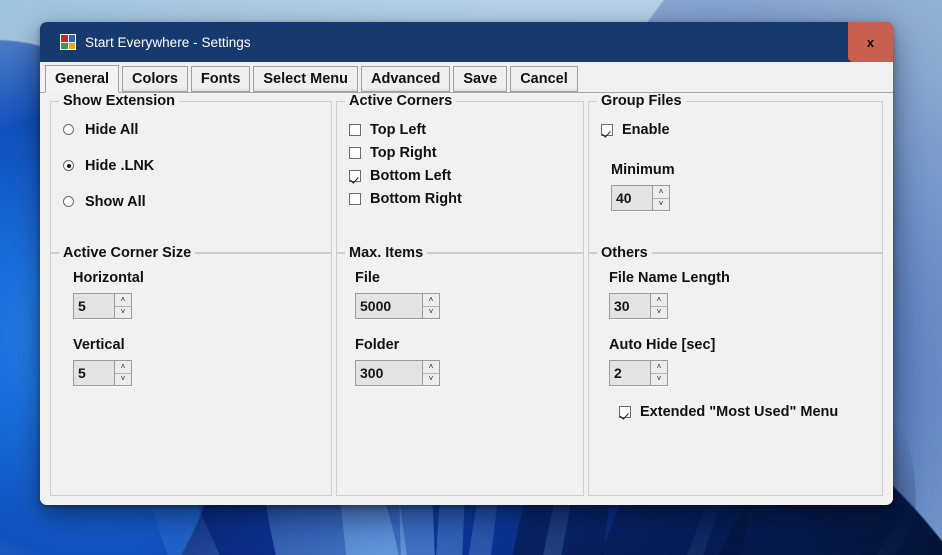  I want to click on checkbox-label: Bottom Left, so click(411, 175).